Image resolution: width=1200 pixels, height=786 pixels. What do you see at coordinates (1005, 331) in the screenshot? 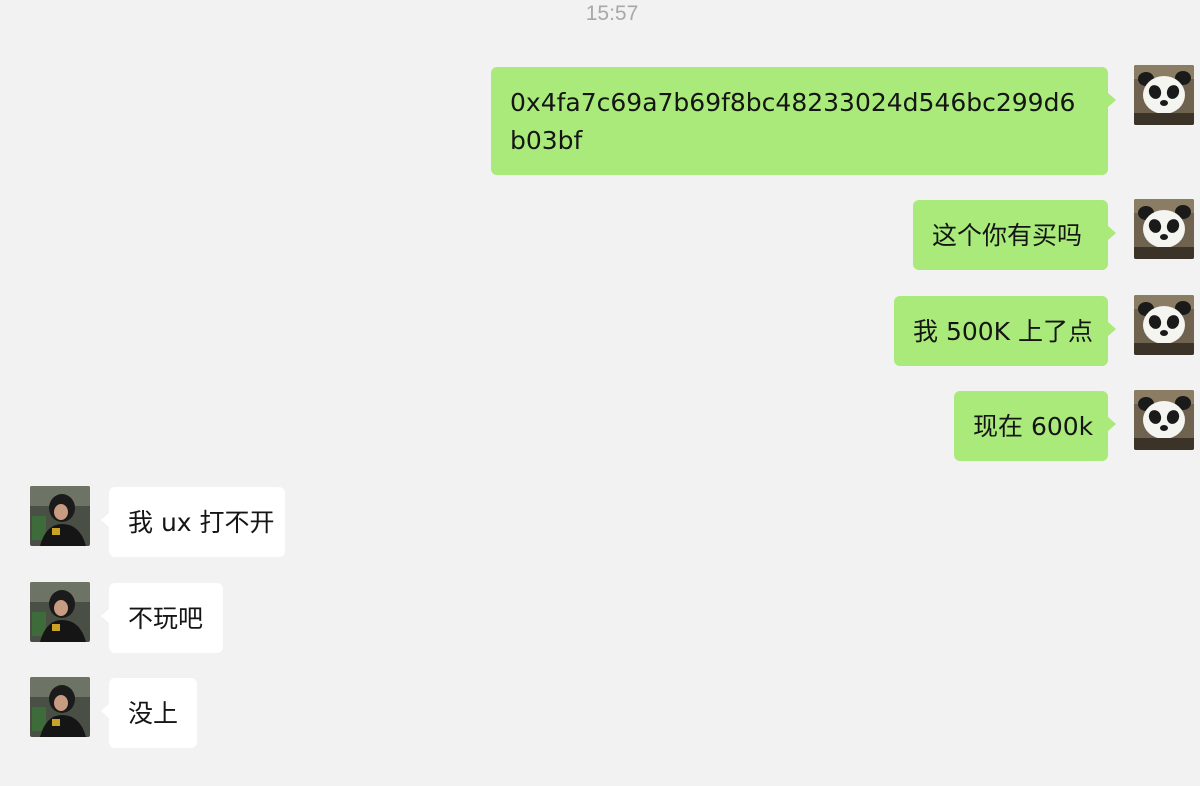
I see `chat-message-sent: 我 500K 上了点` at bounding box center [1005, 331].